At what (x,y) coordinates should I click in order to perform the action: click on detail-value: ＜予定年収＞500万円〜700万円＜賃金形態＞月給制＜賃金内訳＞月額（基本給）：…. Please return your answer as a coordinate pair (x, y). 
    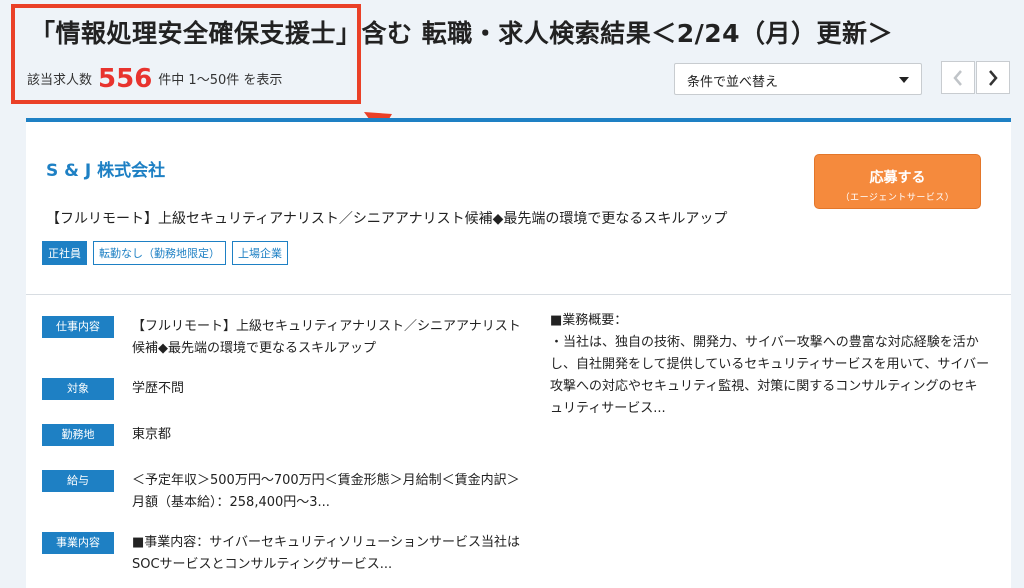
    Looking at the image, I should click on (326, 491).